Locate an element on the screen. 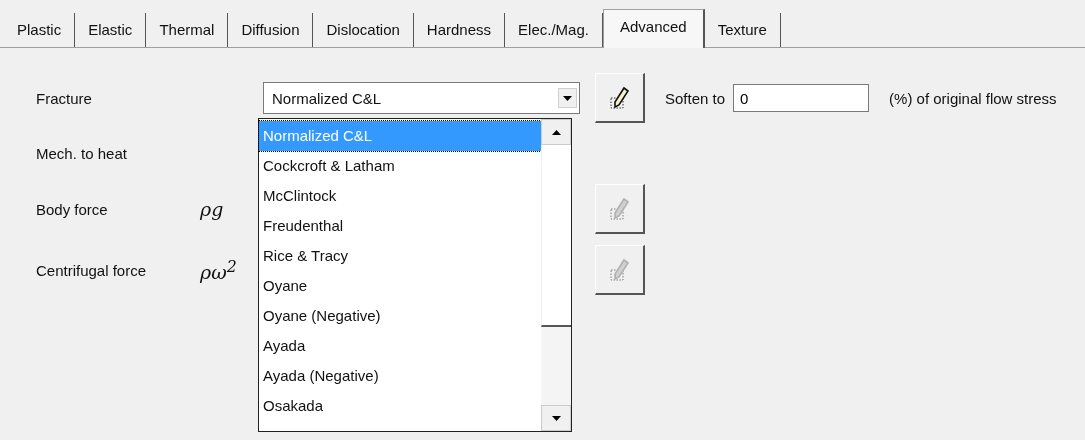 This screenshot has height=440, width=1085. scroll-up-button is located at coordinates (556, 132).